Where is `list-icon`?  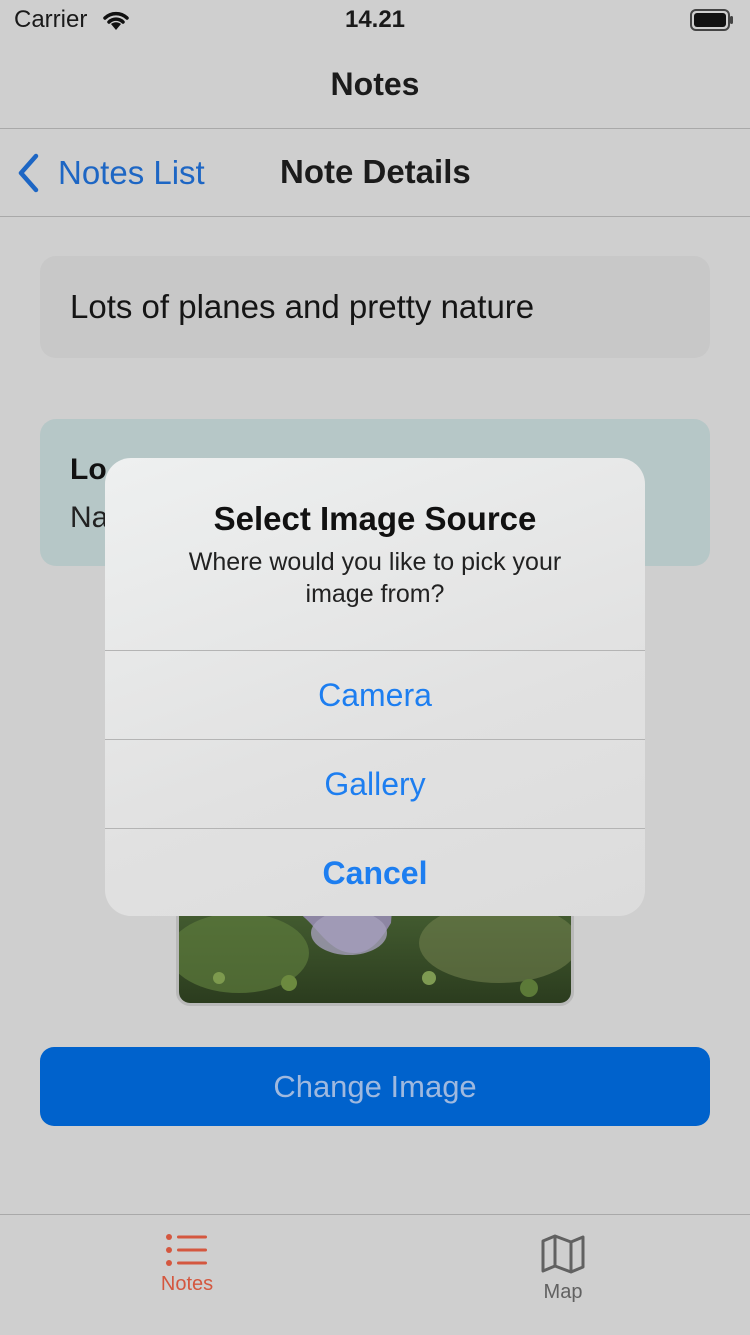
list-icon is located at coordinates (186, 1250).